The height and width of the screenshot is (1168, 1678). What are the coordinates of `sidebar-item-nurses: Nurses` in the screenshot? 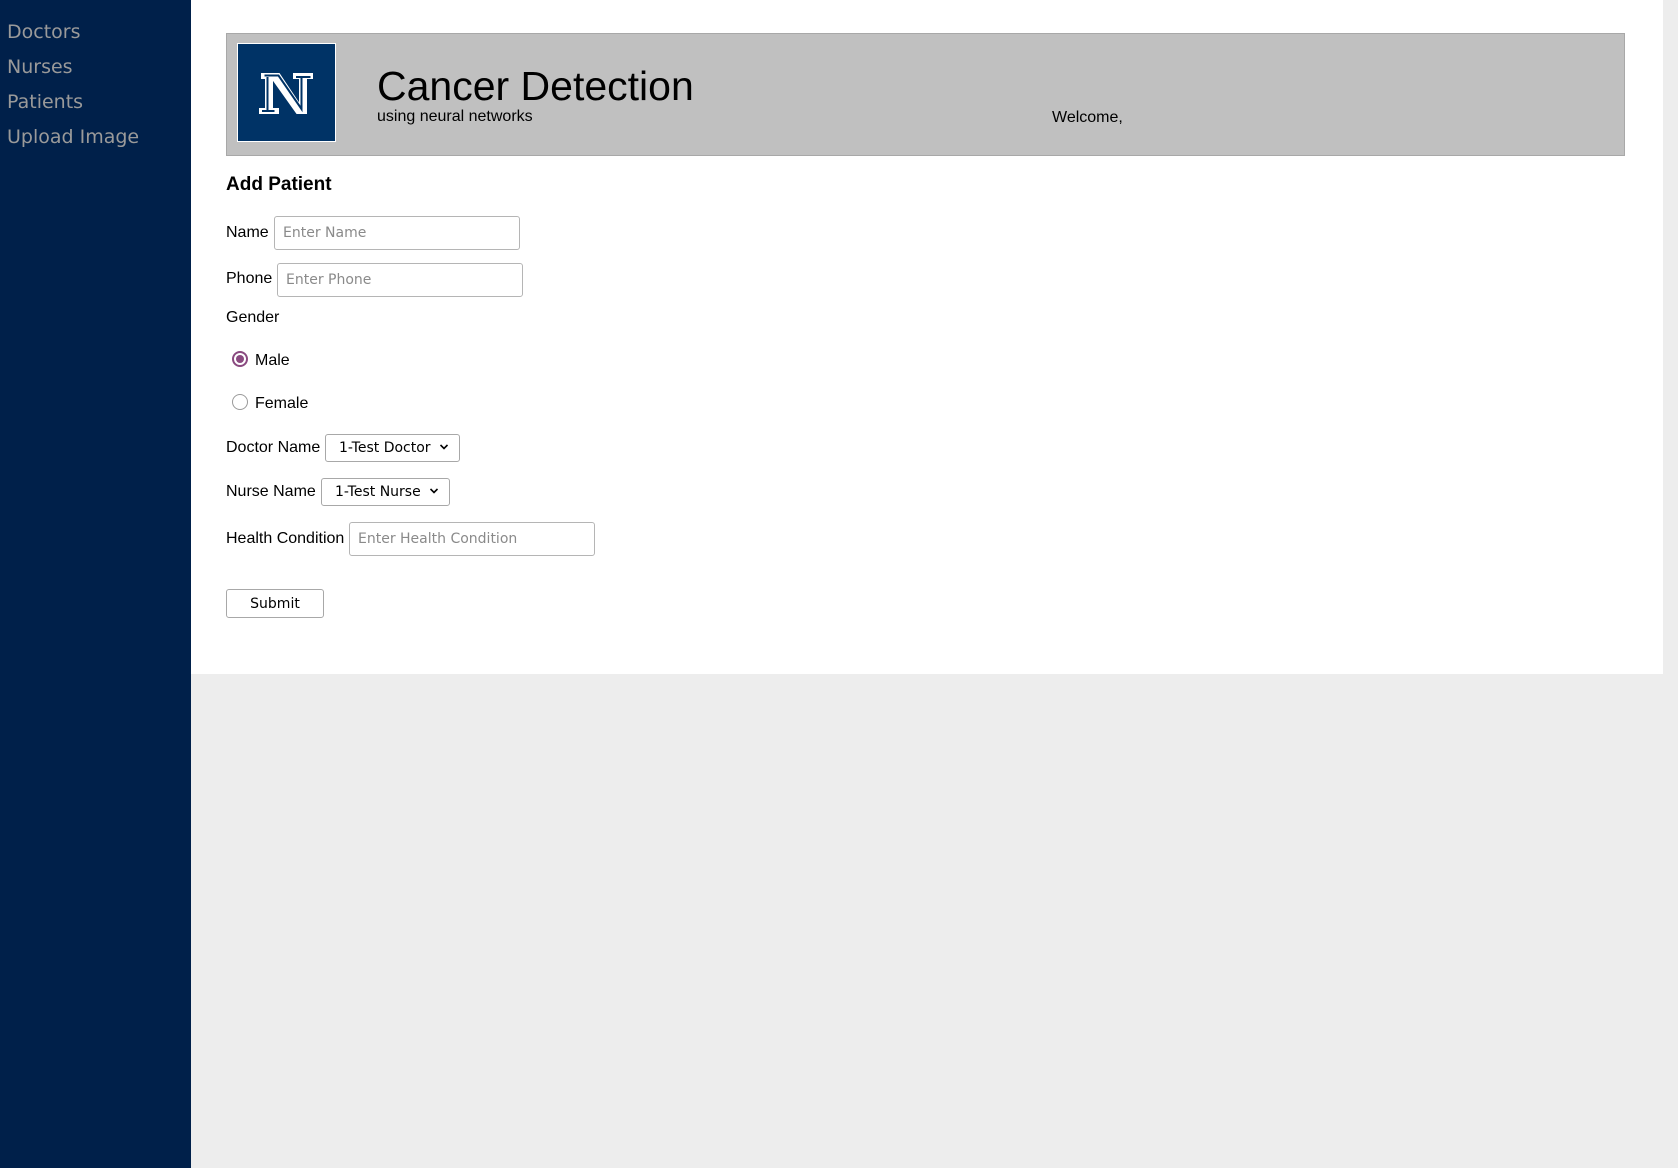 It's located at (40, 67).